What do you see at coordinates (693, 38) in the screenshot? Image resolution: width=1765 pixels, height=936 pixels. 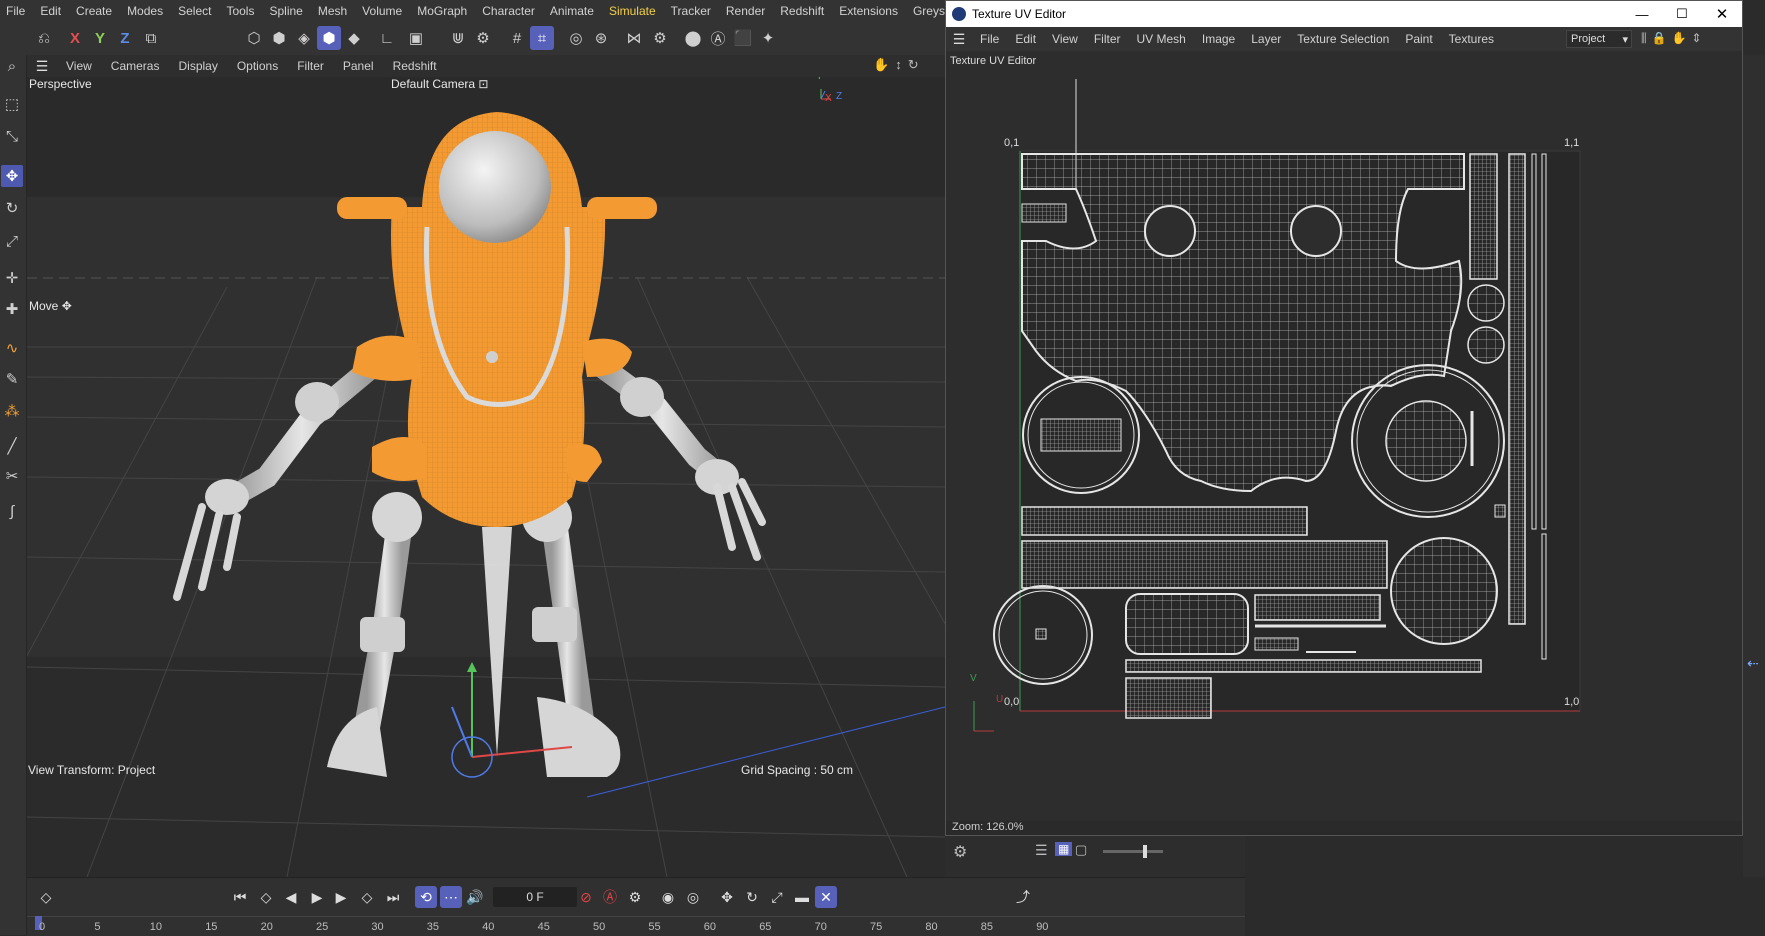 I see `redshift-icon: ⬤` at bounding box center [693, 38].